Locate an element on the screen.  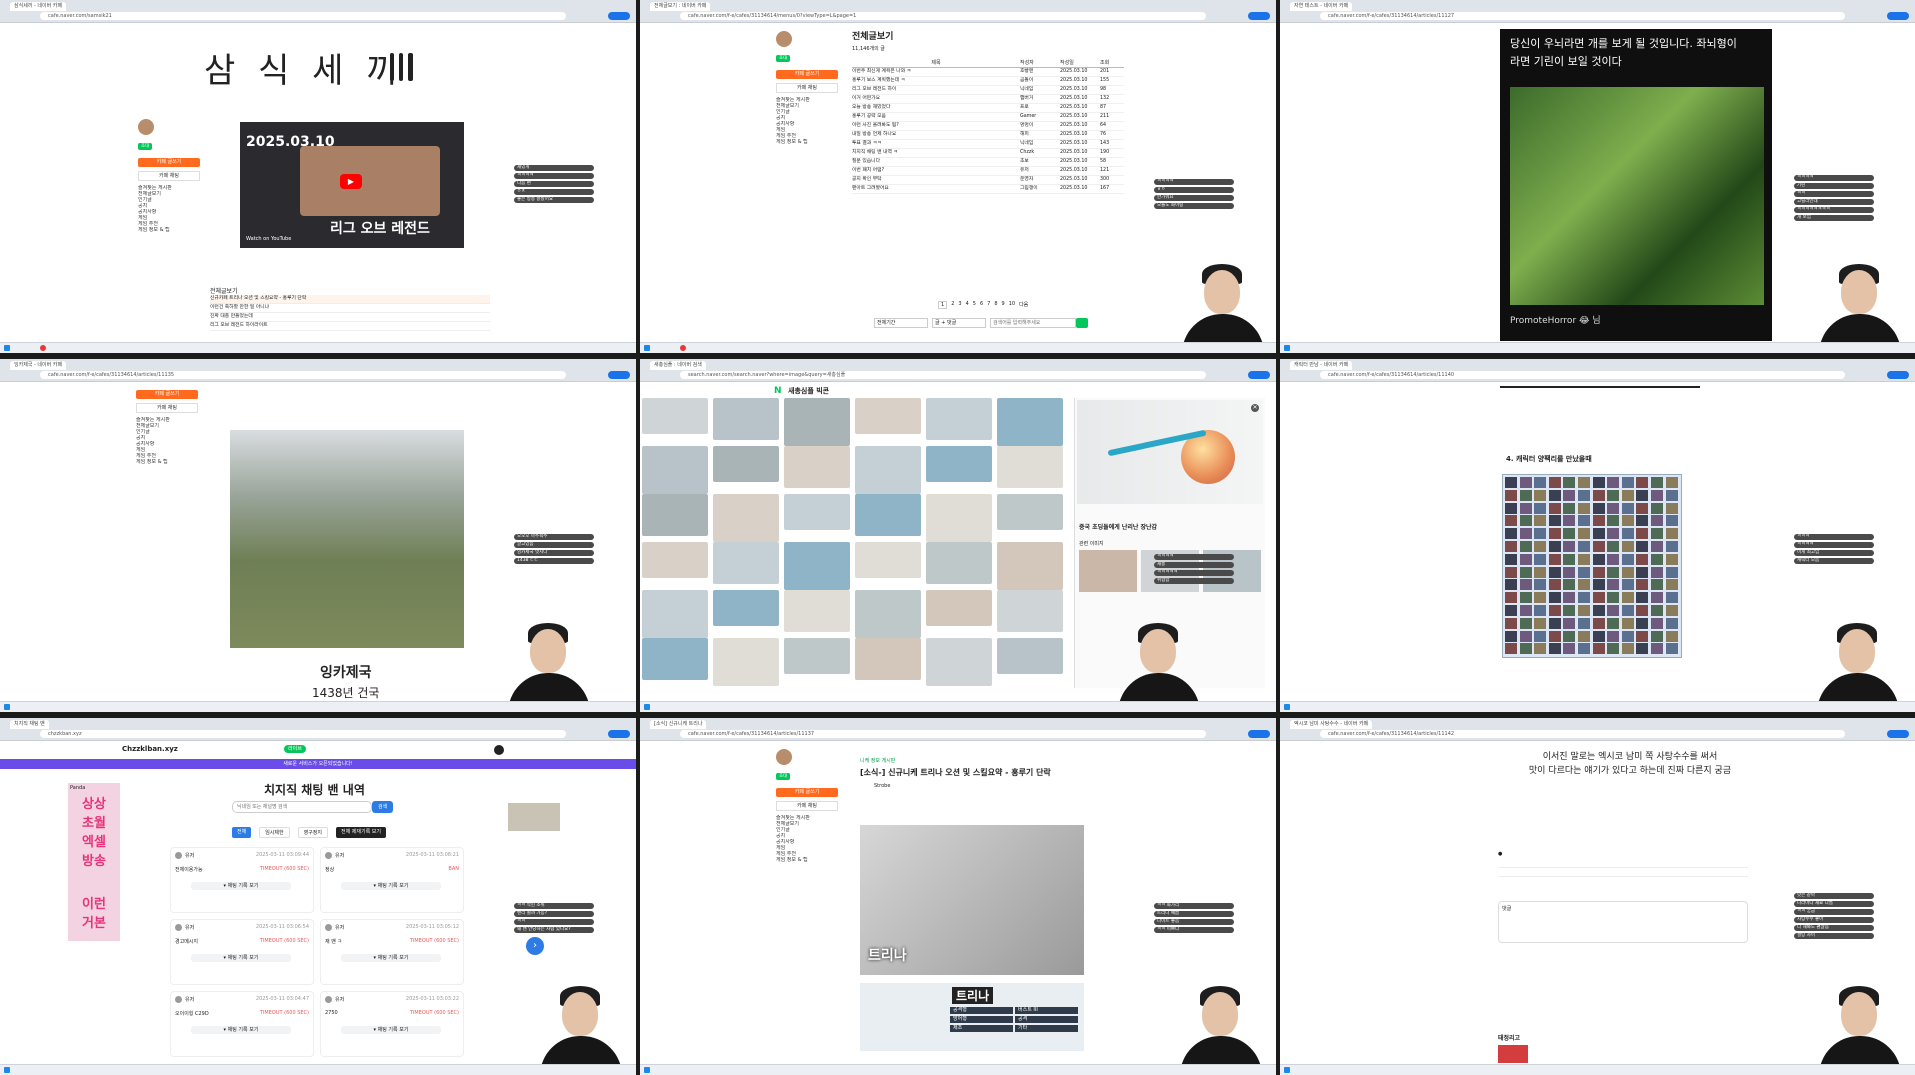
search-query: 새총심플 빅콘 is located at coordinates (808, 391).